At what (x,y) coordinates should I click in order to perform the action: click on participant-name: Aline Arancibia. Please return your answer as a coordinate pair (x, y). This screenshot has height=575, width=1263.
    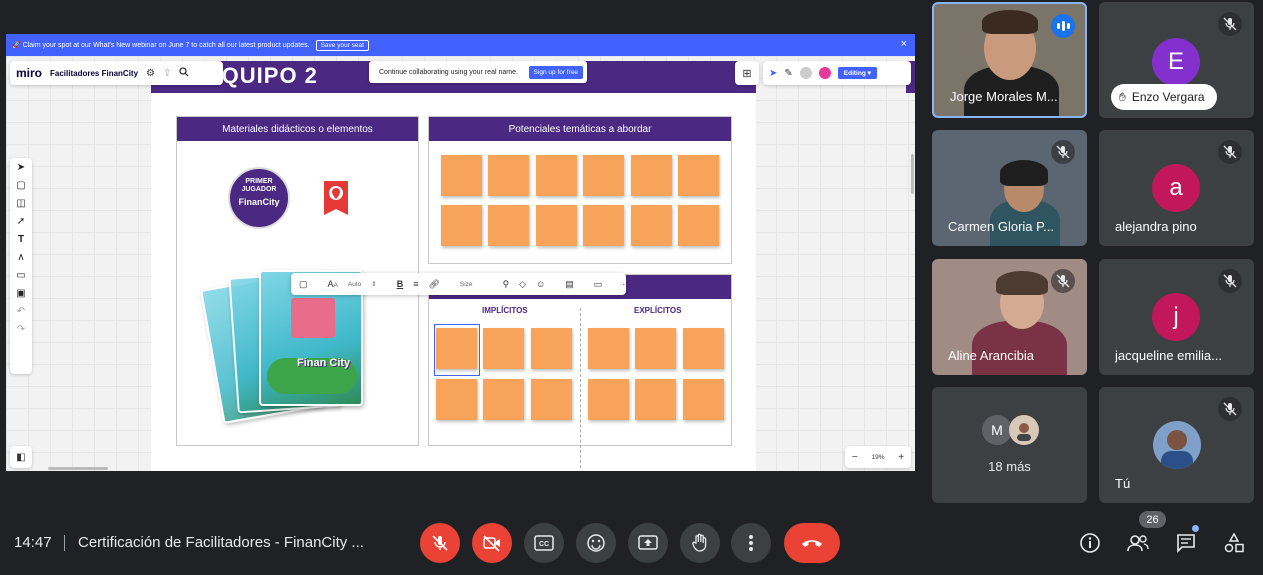
    Looking at the image, I should click on (991, 355).